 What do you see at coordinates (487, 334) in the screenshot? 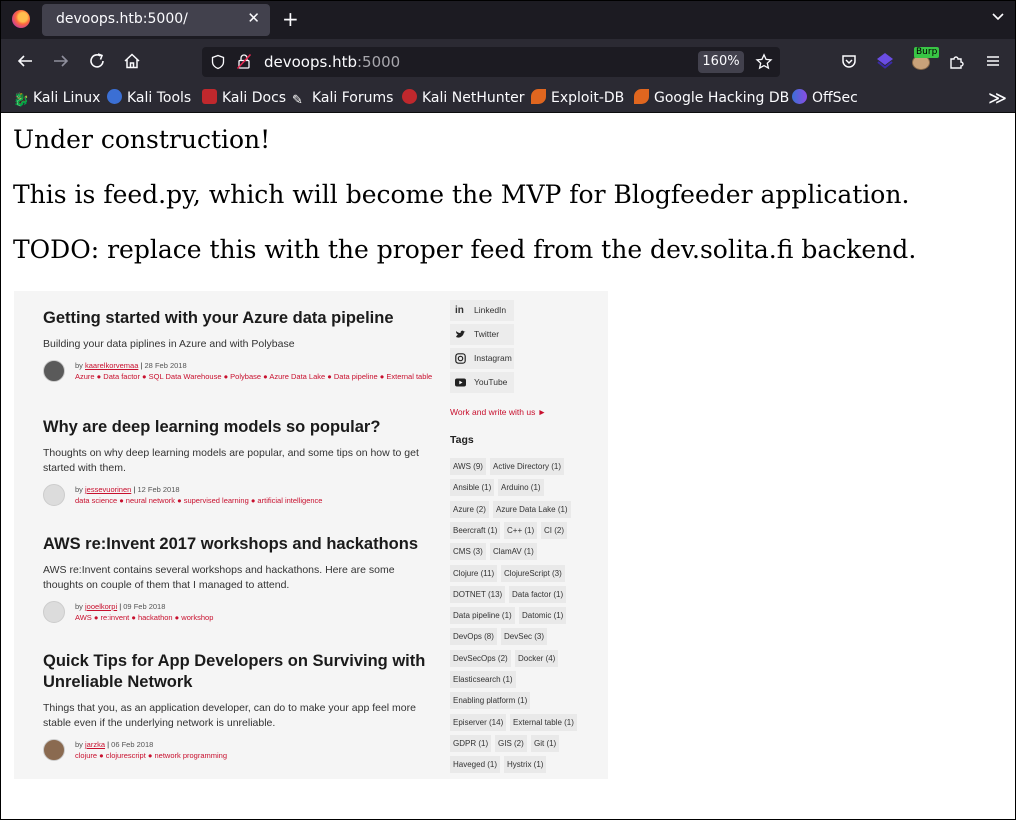
I see `social-label: Twitter` at bounding box center [487, 334].